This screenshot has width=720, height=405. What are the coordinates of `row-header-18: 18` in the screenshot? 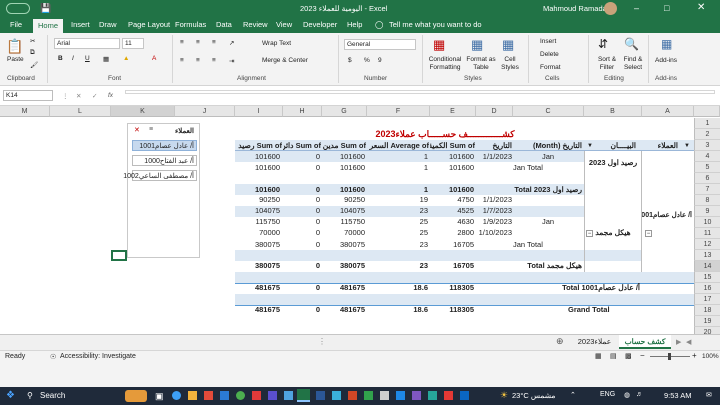 It's located at (707, 310).